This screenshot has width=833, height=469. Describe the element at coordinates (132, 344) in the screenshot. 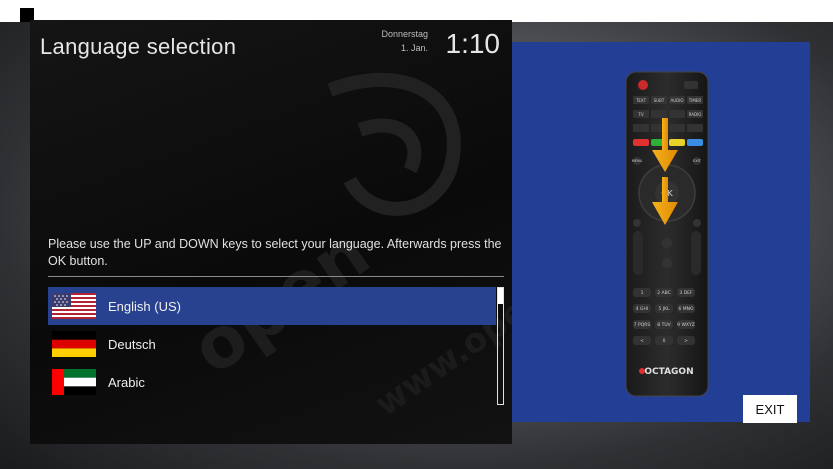

I see `language-label: Deutsch` at that location.